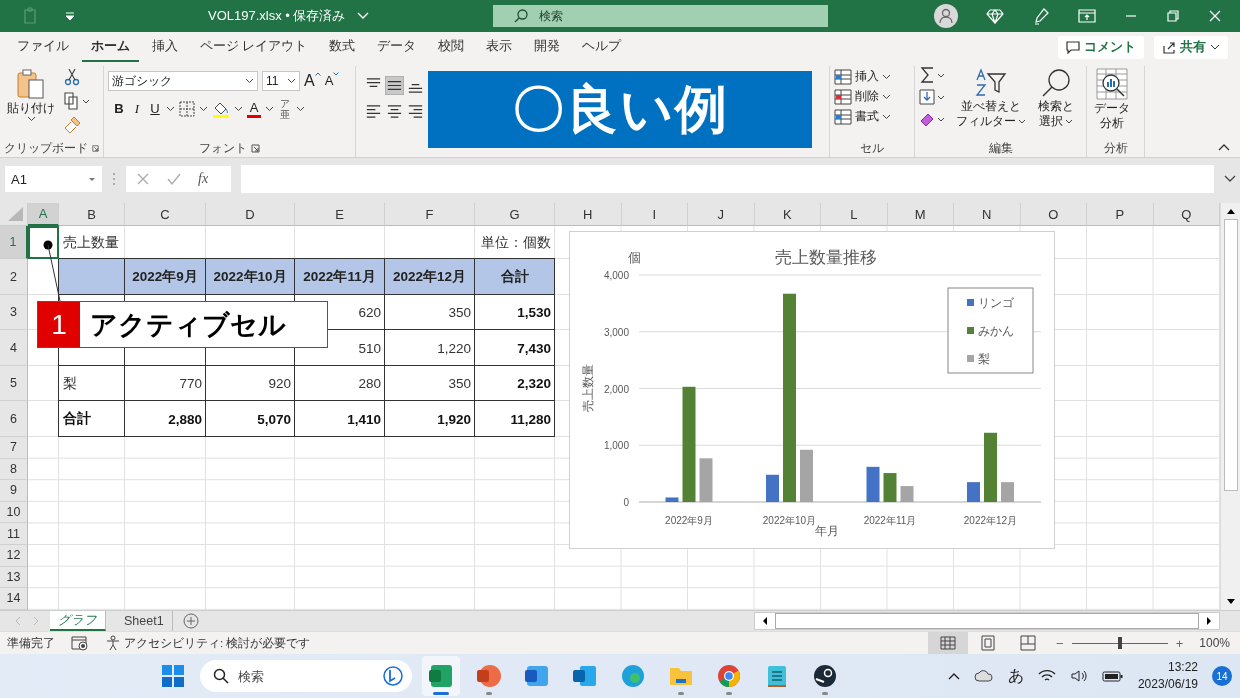 Image resolution: width=1240 pixels, height=698 pixels. Describe the element at coordinates (14, 534) in the screenshot. I see `row-header: 11` at that location.